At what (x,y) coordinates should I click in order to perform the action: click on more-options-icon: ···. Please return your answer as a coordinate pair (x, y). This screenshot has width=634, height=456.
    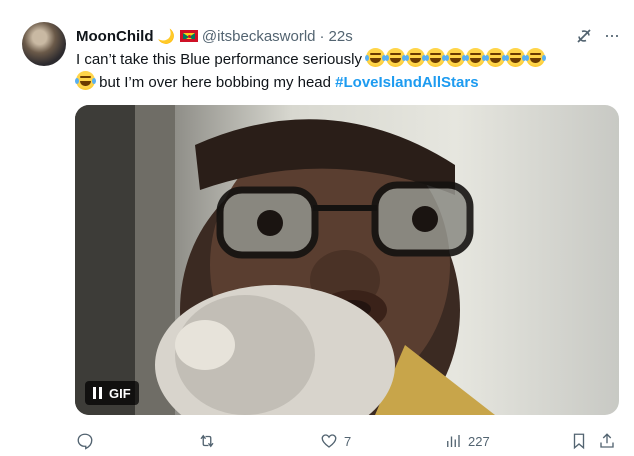
    Looking at the image, I should click on (613, 36).